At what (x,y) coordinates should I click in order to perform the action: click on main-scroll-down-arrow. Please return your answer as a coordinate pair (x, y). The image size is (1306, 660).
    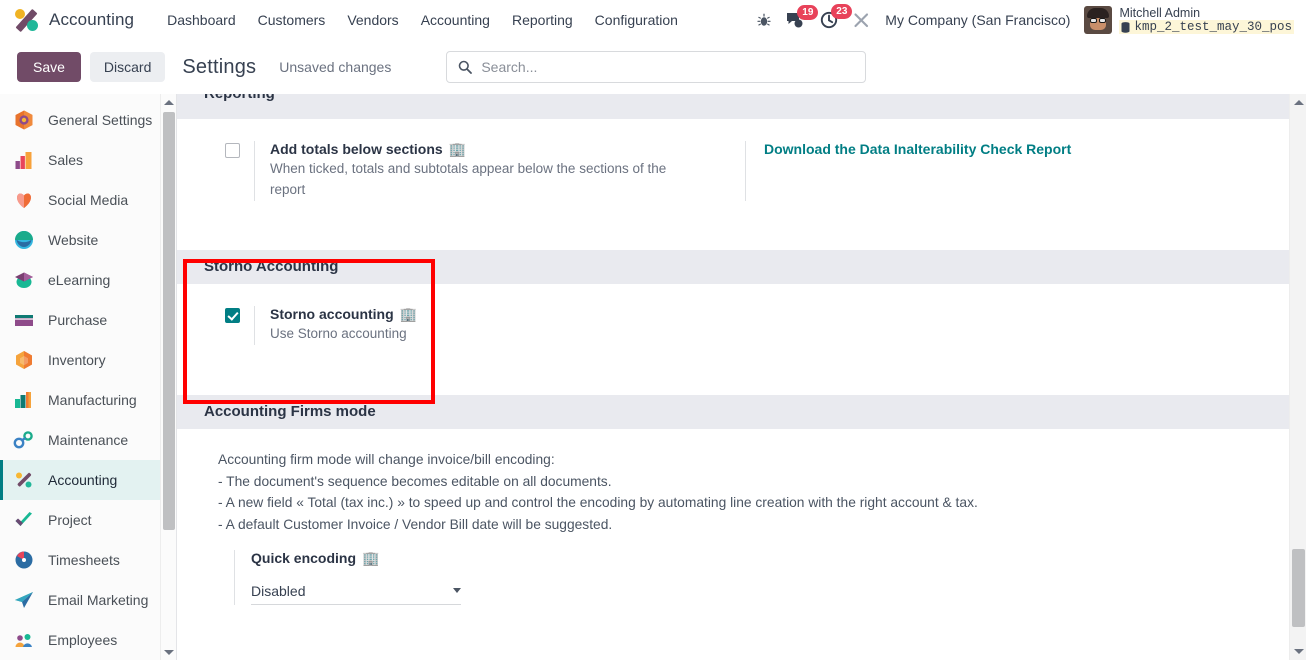
    Looking at the image, I should click on (1298, 651).